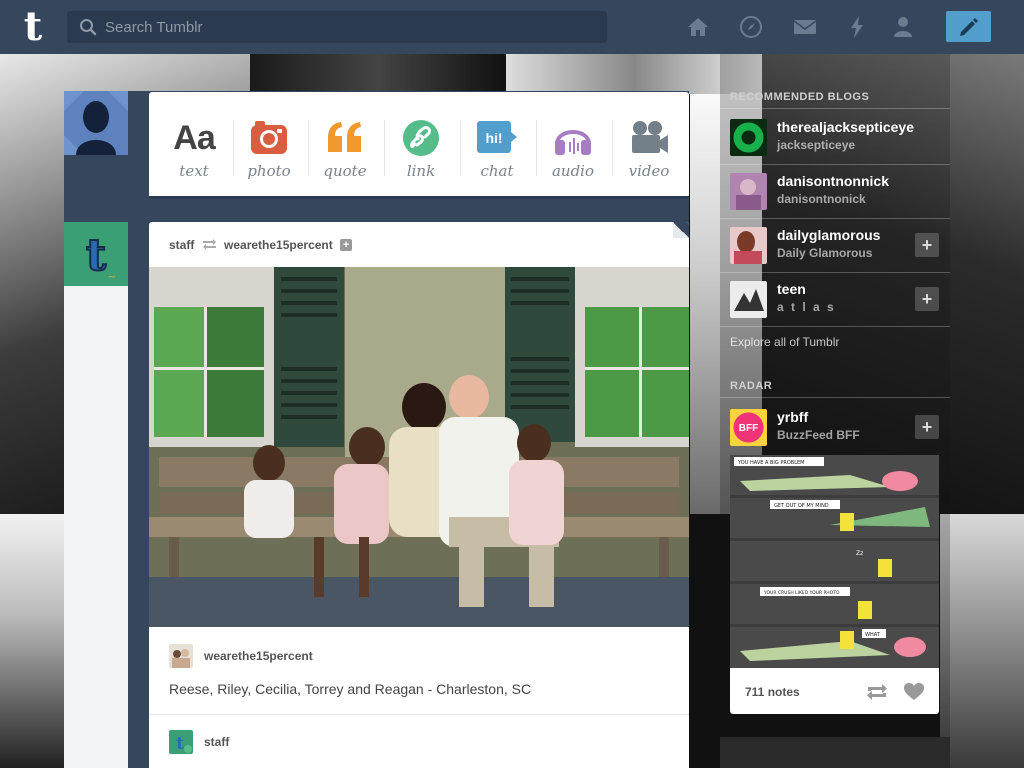 The height and width of the screenshot is (768, 1024). What do you see at coordinates (903, 27) in the screenshot?
I see `account-icon` at bounding box center [903, 27].